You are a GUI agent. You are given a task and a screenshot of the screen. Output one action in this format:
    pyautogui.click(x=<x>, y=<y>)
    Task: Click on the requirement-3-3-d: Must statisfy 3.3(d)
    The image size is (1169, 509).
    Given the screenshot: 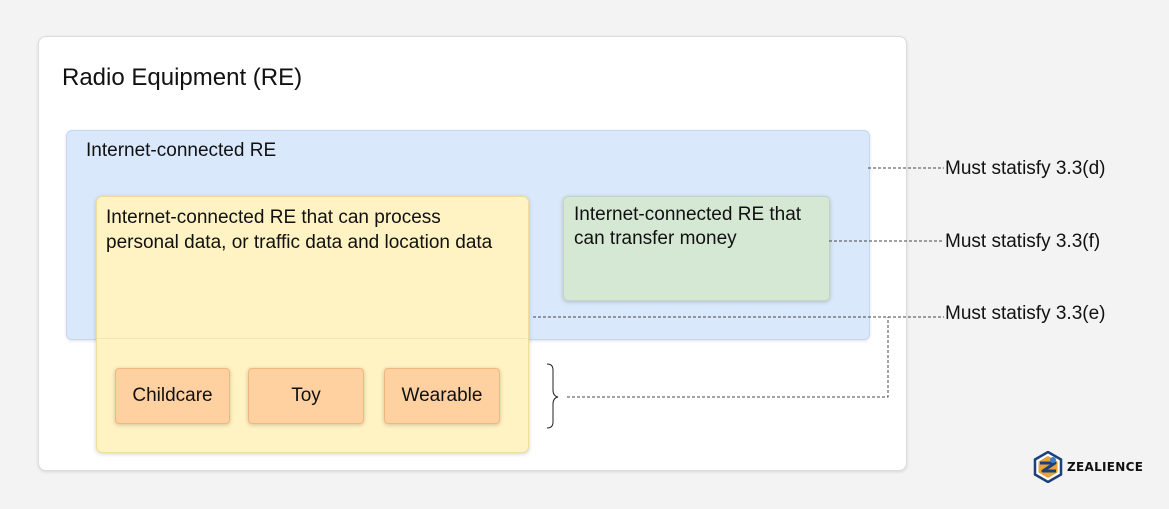 What is the action you would take?
    pyautogui.click(x=1025, y=168)
    